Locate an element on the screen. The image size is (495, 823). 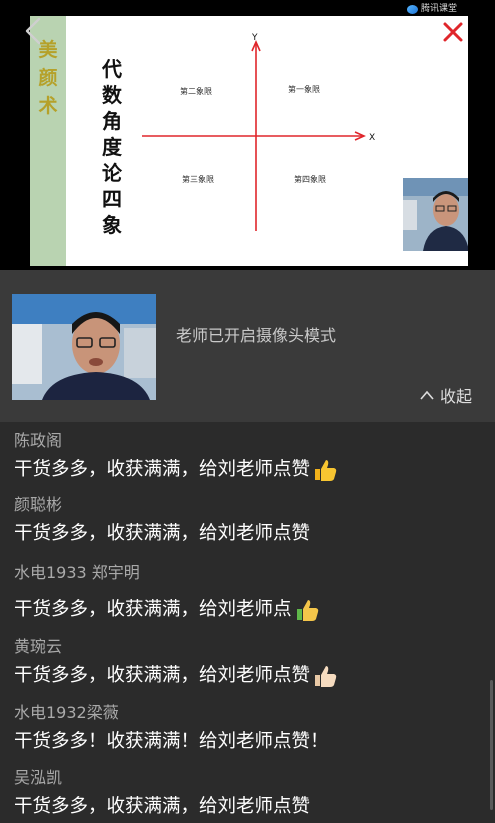
comment-item: 黄琬云 干货多多，收获满满，给刘老师点赞 is located at coordinates (176, 663).